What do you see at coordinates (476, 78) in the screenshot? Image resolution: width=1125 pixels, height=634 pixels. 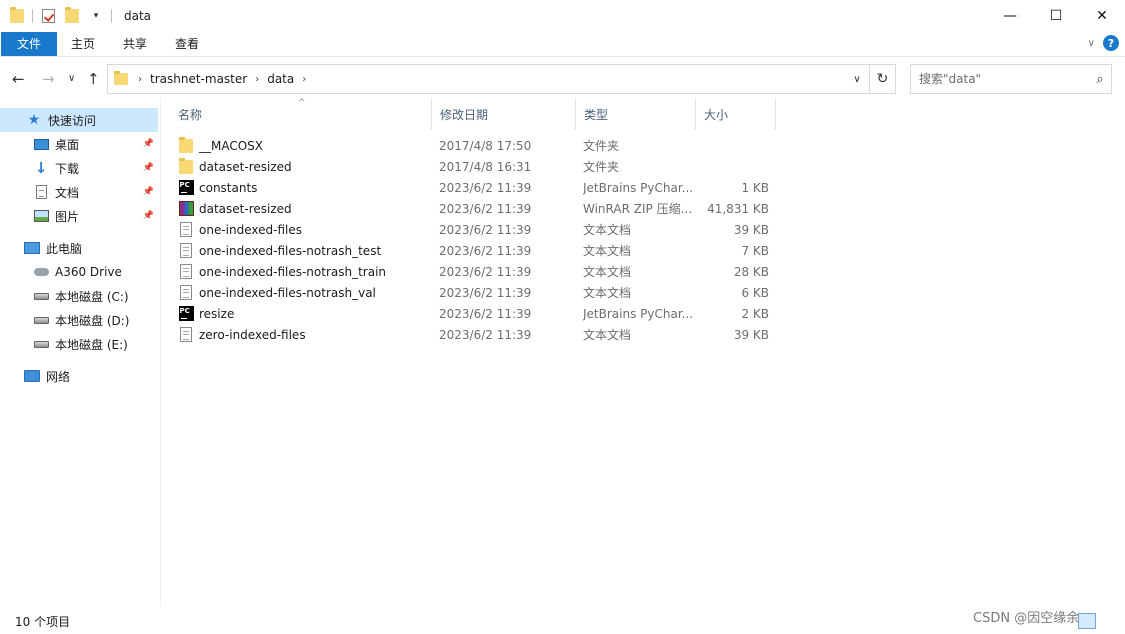 I see `breadcrumb: › trashnet-master › data ›` at bounding box center [476, 78].